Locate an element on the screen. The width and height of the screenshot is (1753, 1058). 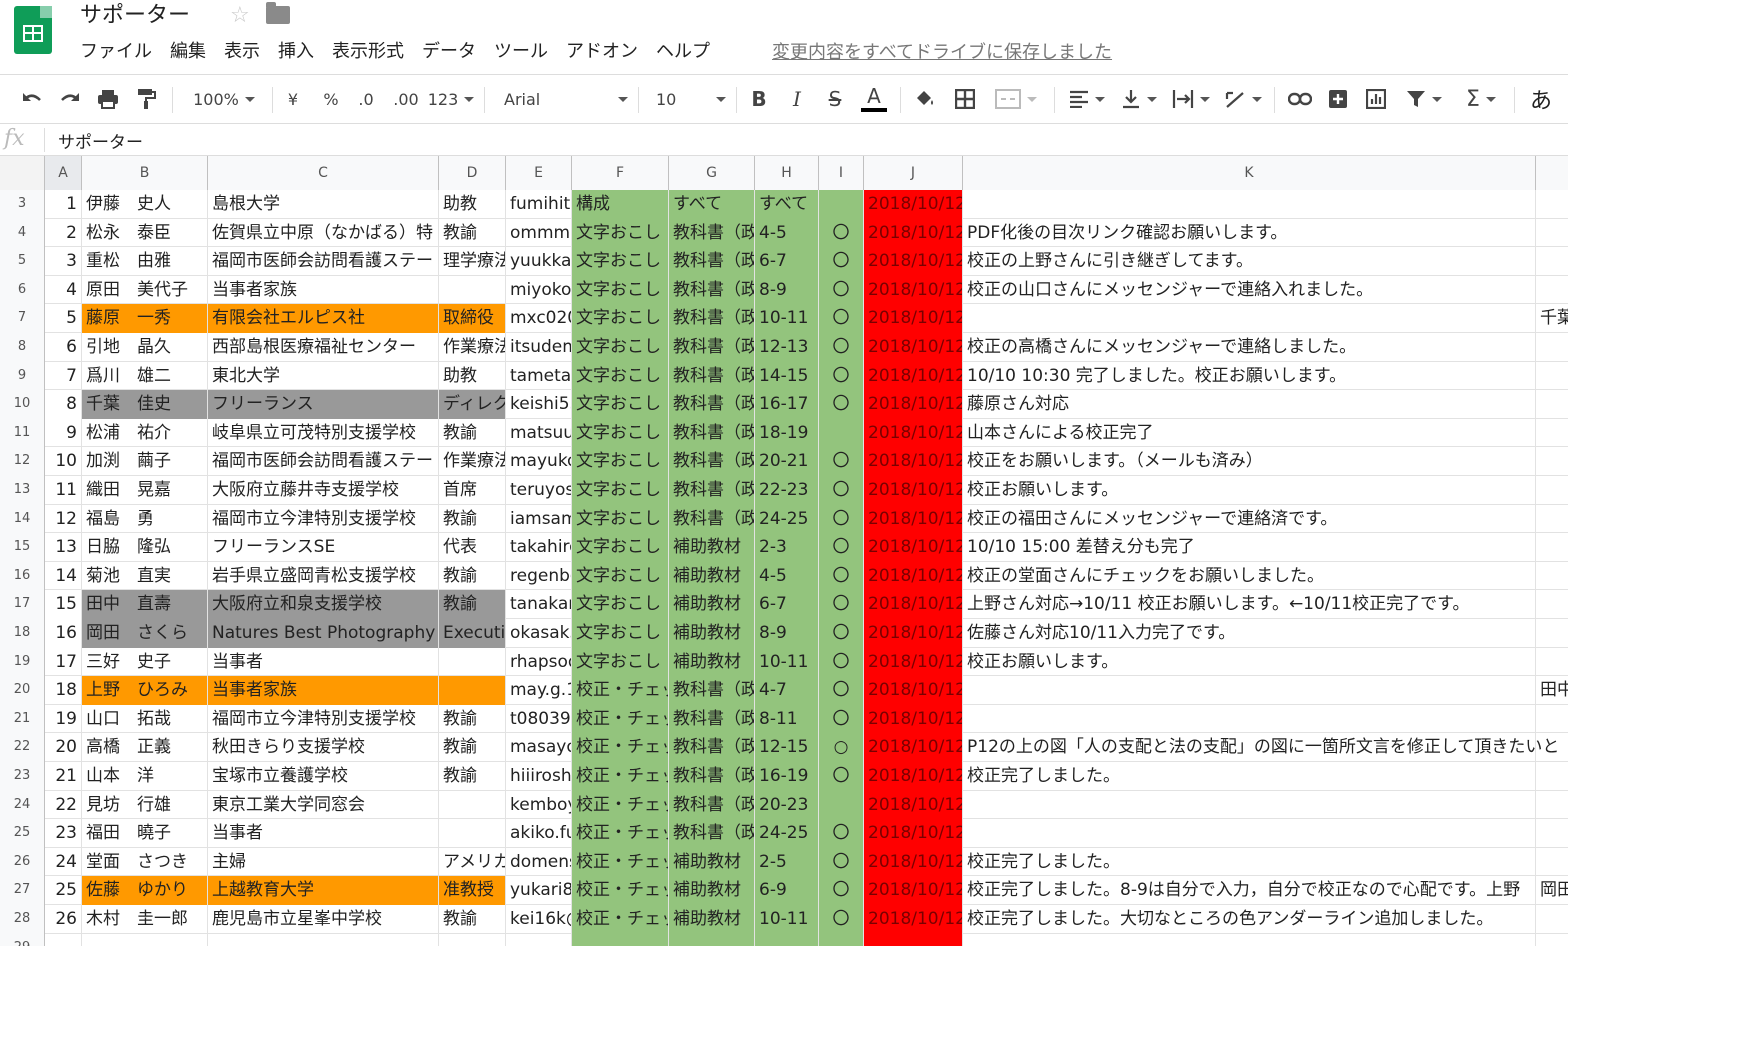
cell-c: 秋田きらり支援学校 is located at coordinates (323, 747).